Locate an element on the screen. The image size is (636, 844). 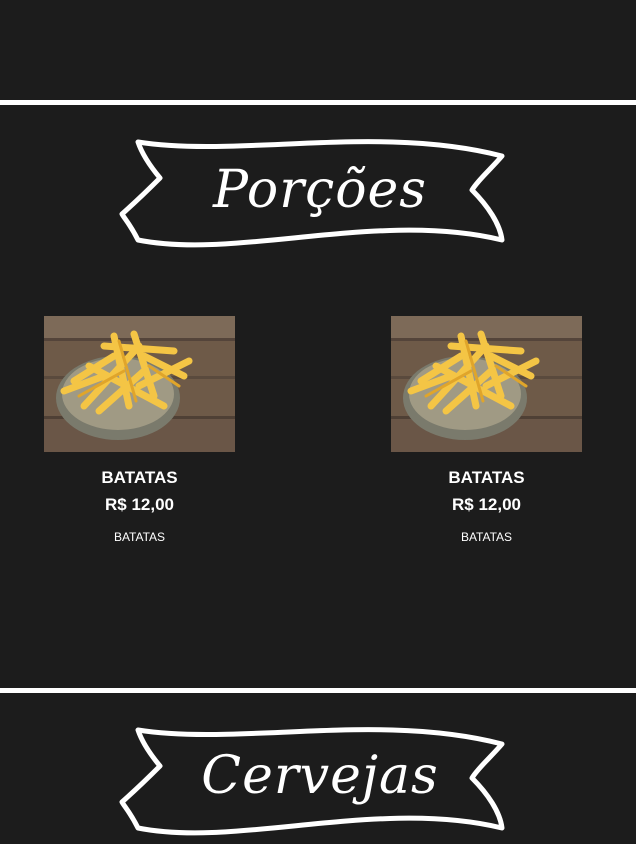
section-banner-porcoes: Porções is located at coordinates (320, 192).